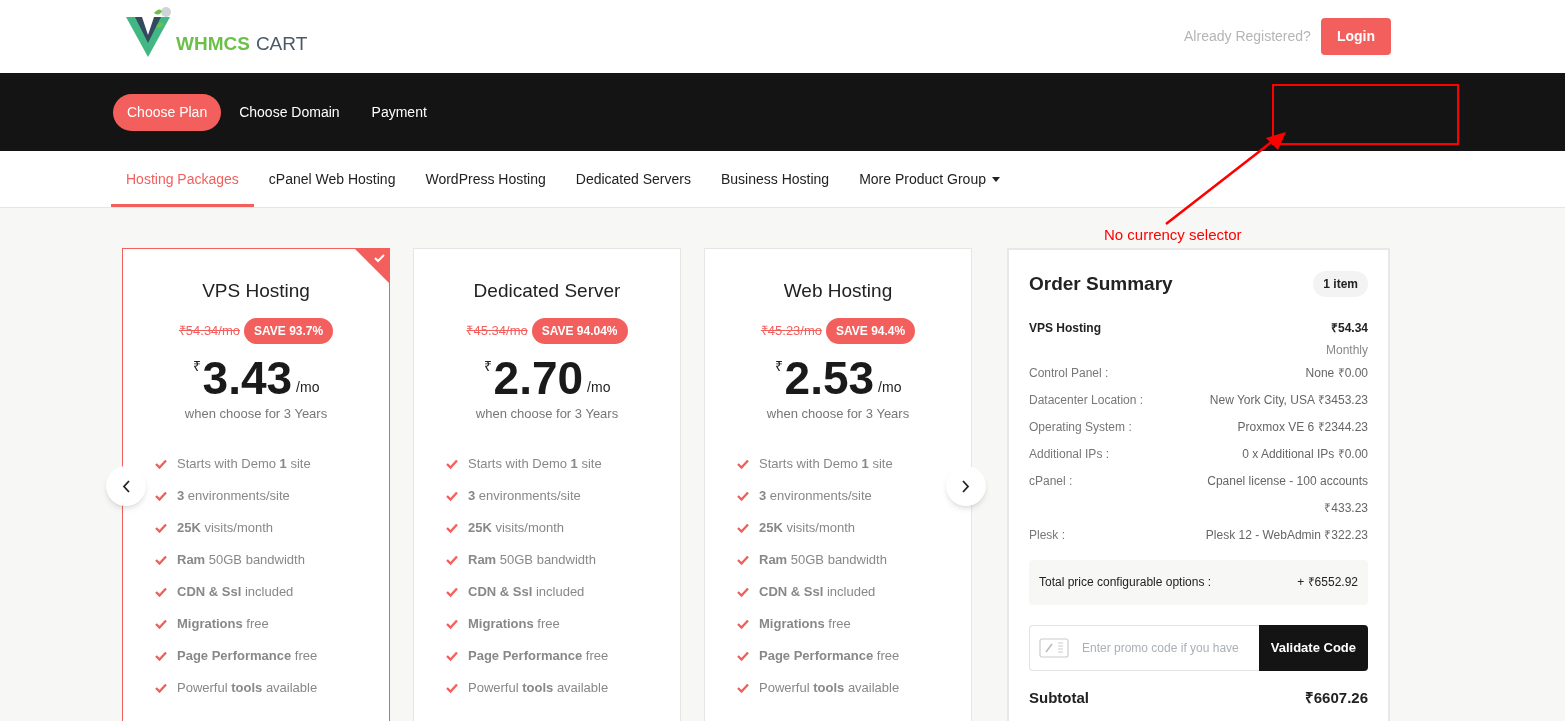 This screenshot has width=1565, height=721. Describe the element at coordinates (1286, 535) in the screenshot. I see `option-value: Plesk 12 - WebAdmin ₹322.23` at that location.